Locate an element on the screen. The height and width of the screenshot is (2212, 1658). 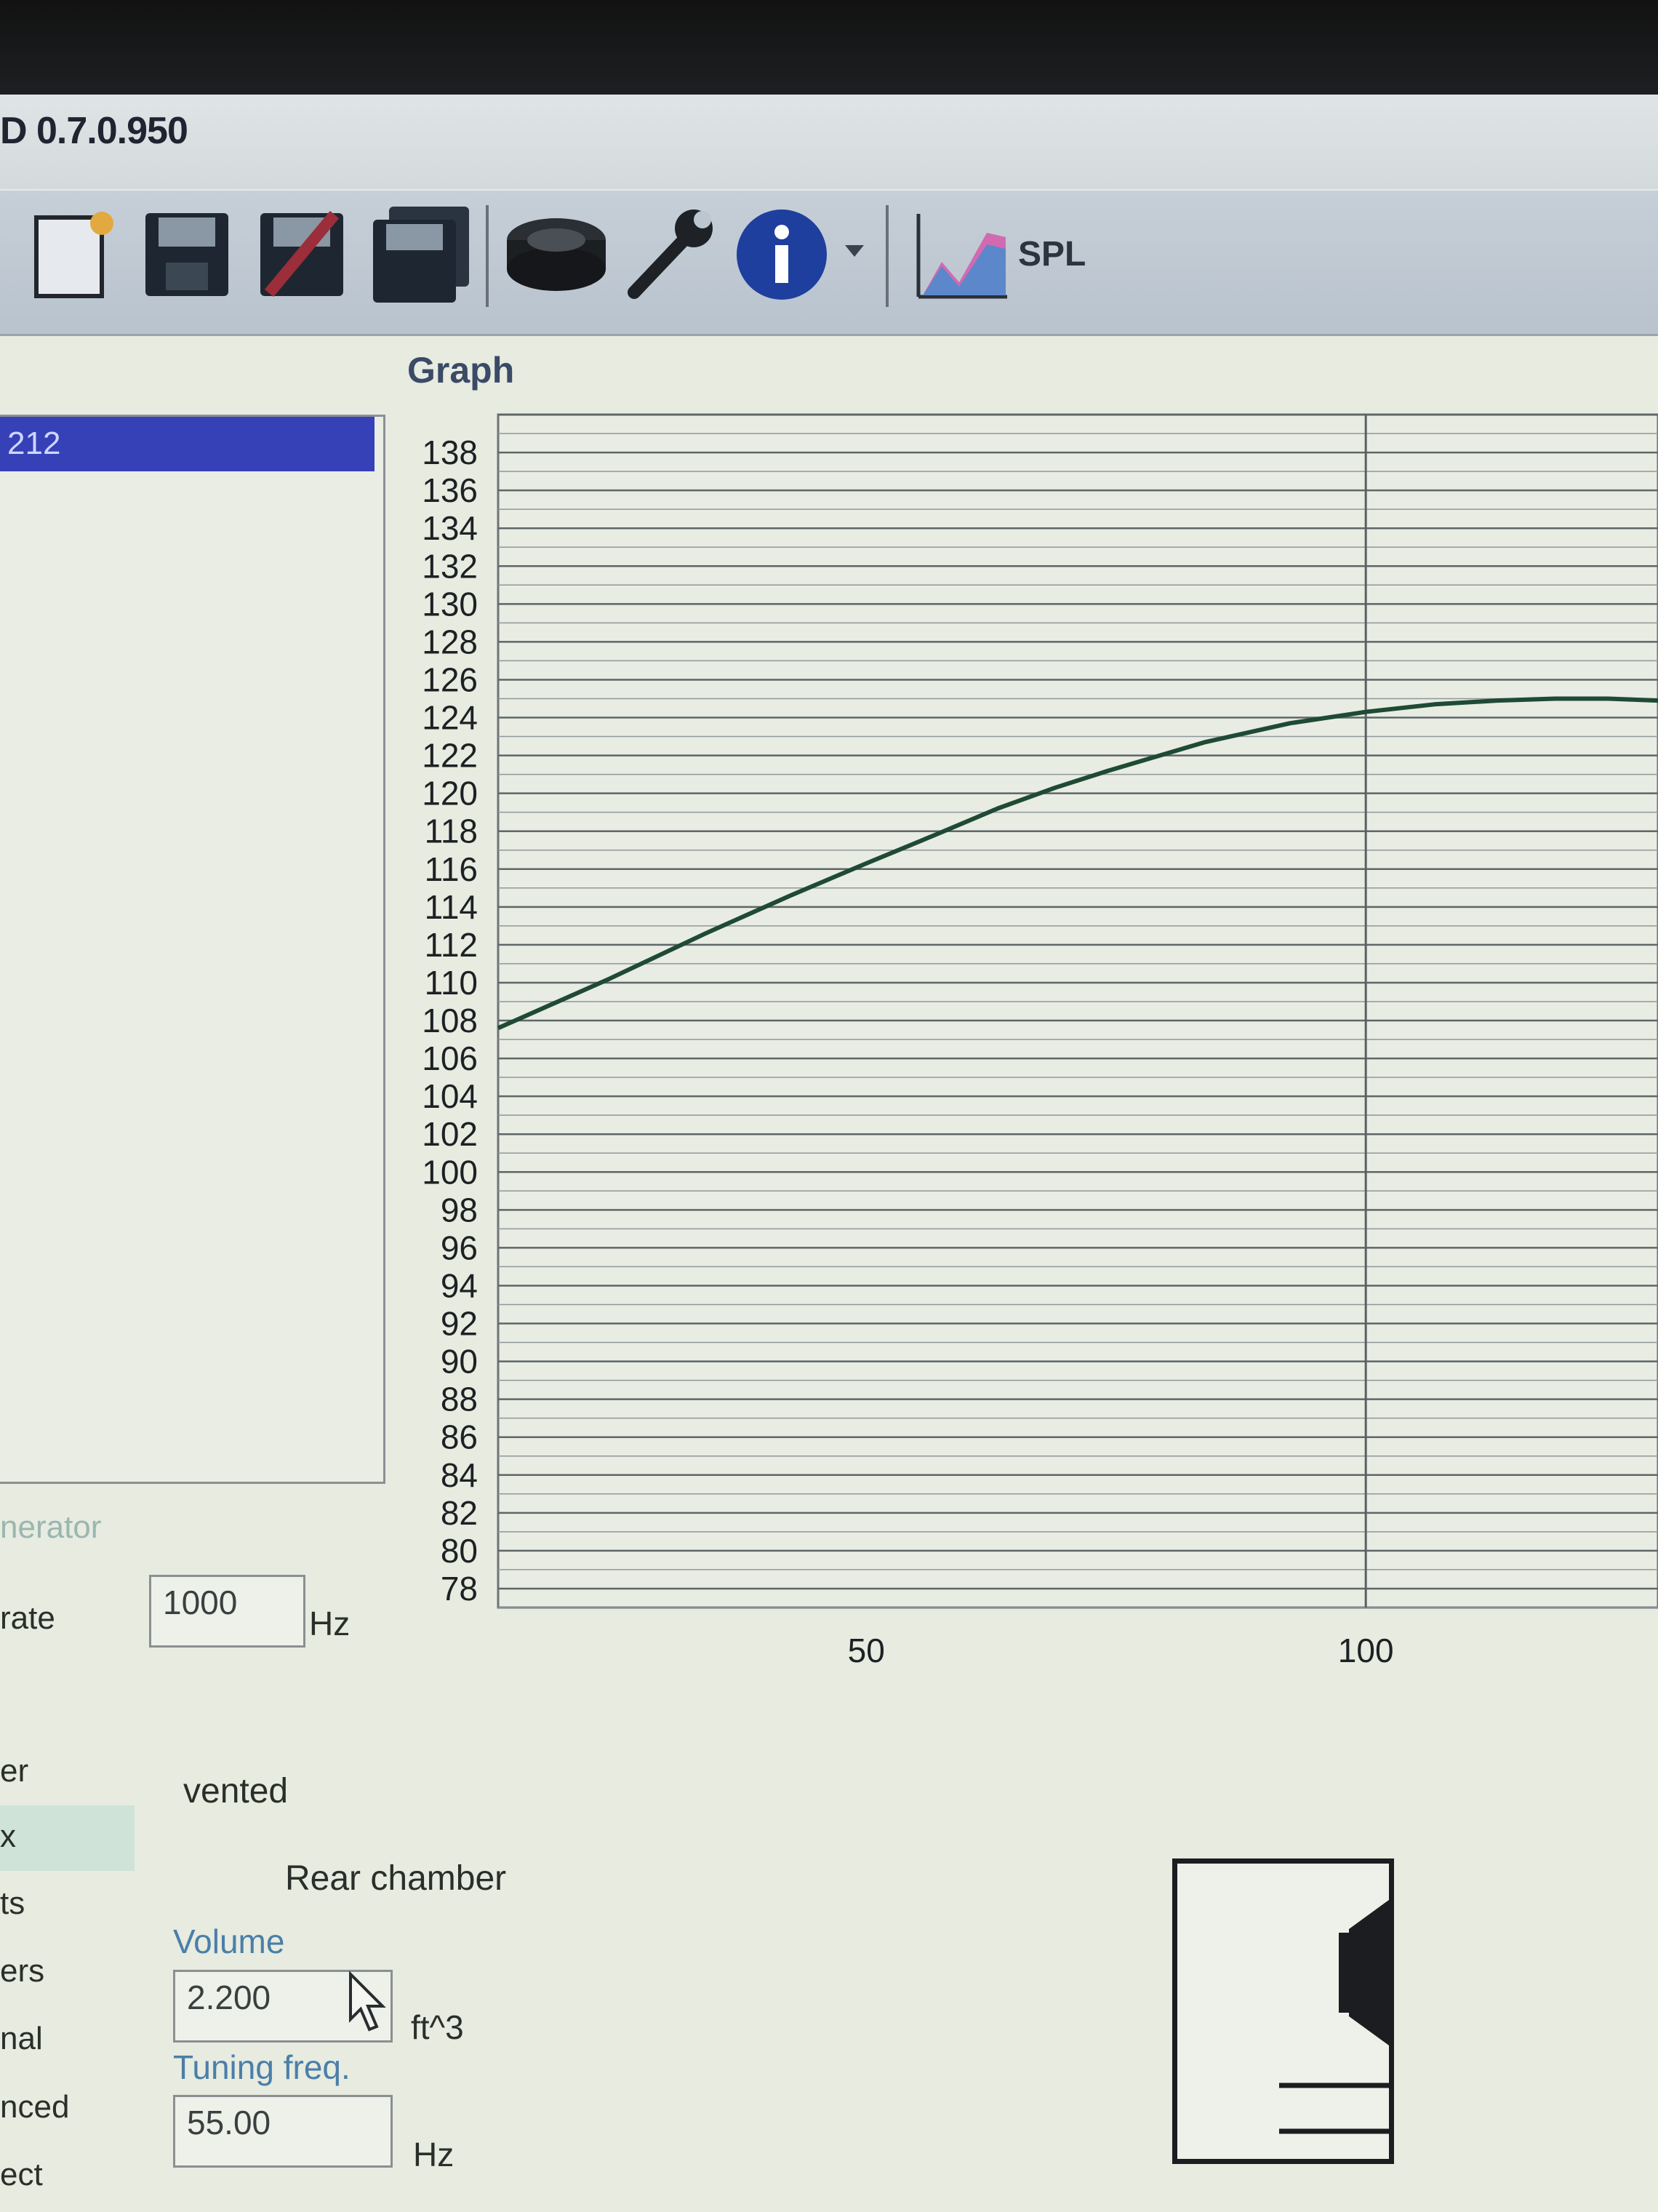
window-title: D 0.7.0.950 is located at coordinates (94, 131).